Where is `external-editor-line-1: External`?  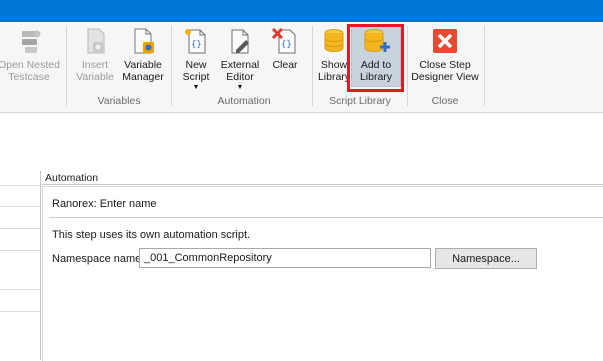 external-editor-line-1: External is located at coordinates (240, 65).